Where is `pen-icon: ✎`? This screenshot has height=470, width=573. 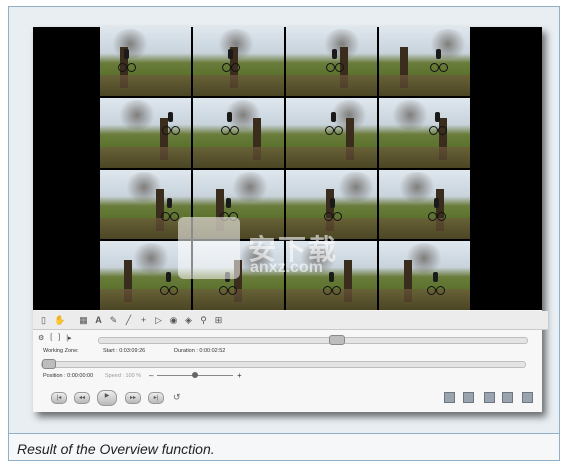
pen-icon: ✎ is located at coordinates (113, 320).